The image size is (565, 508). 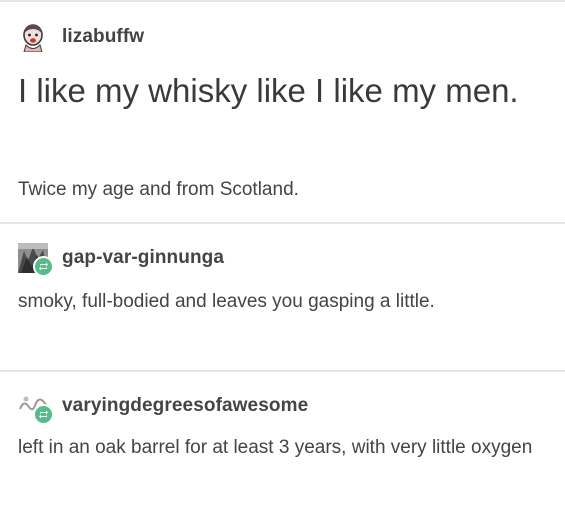 I want to click on post-header: gap-var-ginnunga, so click(x=121, y=260).